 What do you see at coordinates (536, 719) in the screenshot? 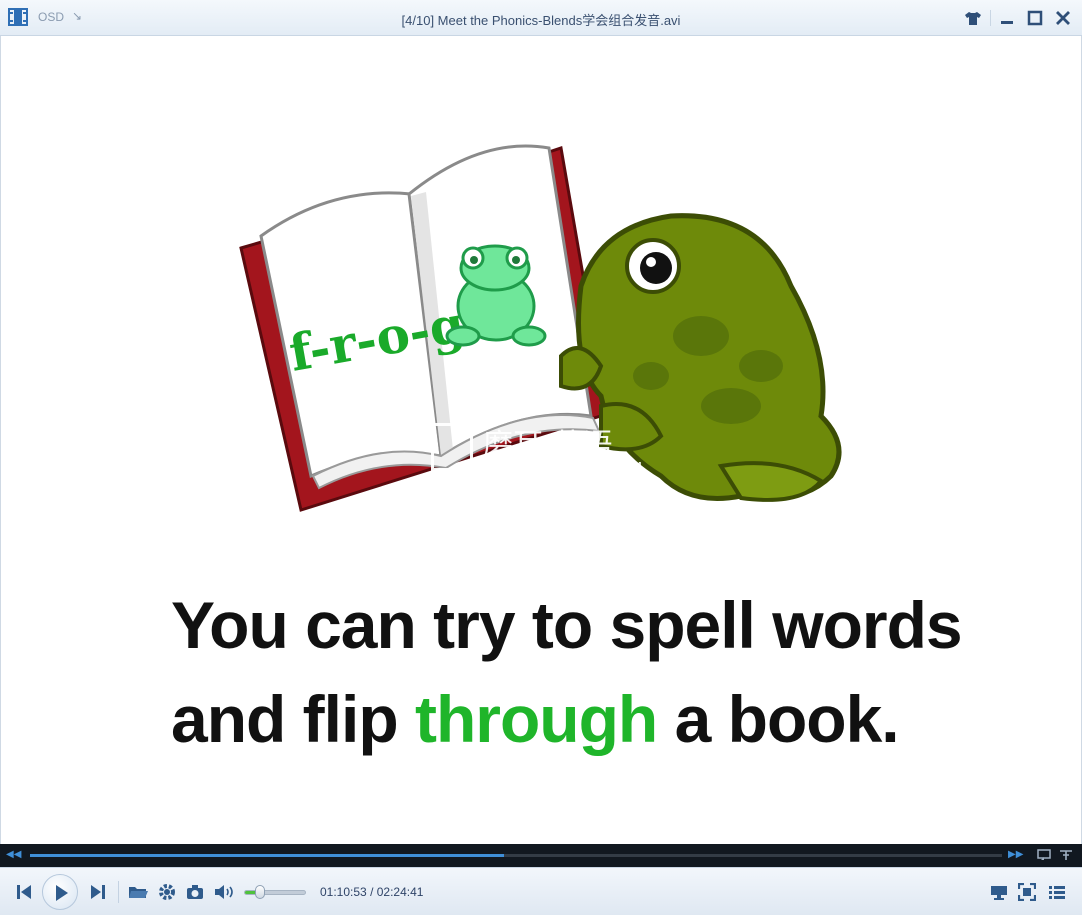
I see `caption-highlight-word: through` at bounding box center [536, 719].